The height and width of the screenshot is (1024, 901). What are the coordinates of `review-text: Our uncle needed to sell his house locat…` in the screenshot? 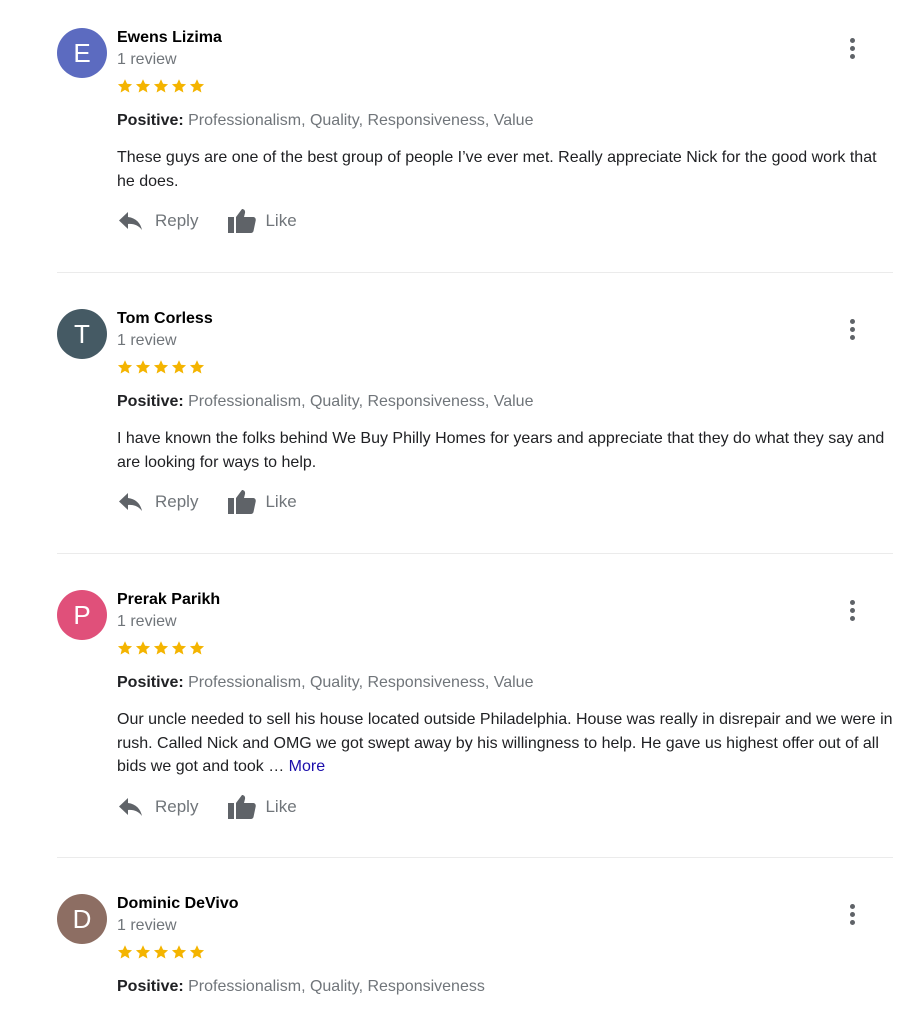 It's located at (505, 743).